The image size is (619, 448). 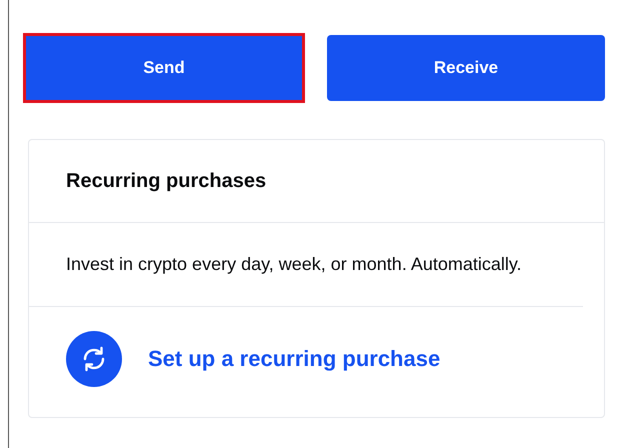 I want to click on recurring-purchase-link: Set up a recurring purchase, so click(x=294, y=359).